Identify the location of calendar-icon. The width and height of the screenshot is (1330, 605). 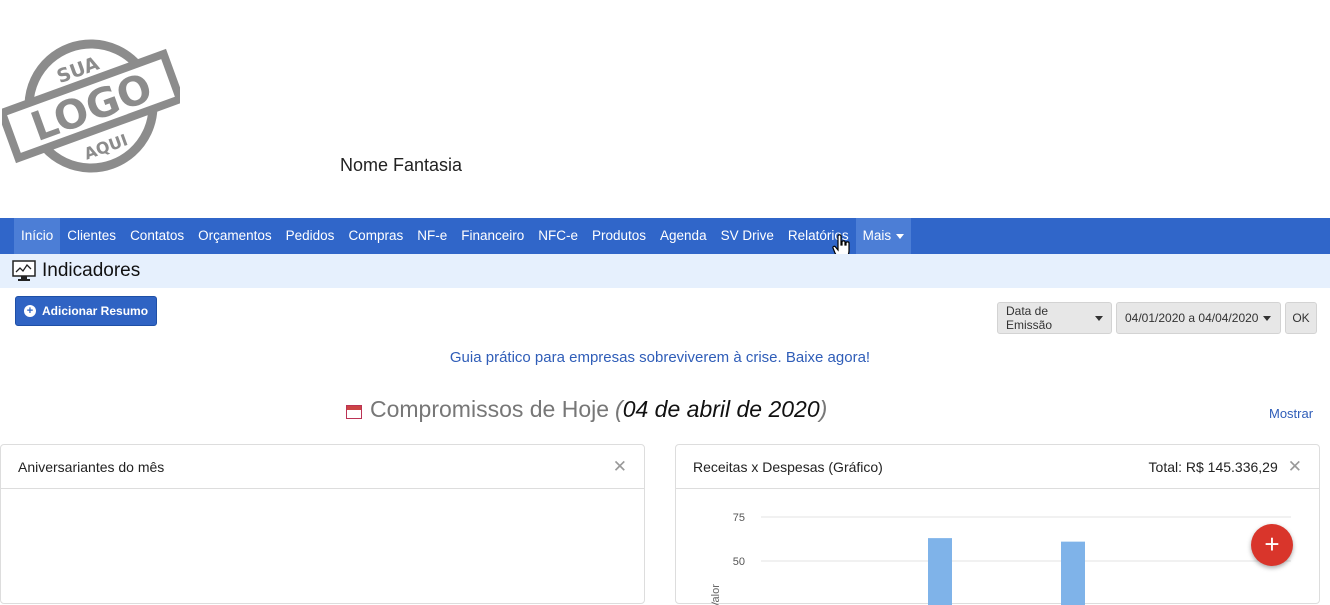
(354, 411).